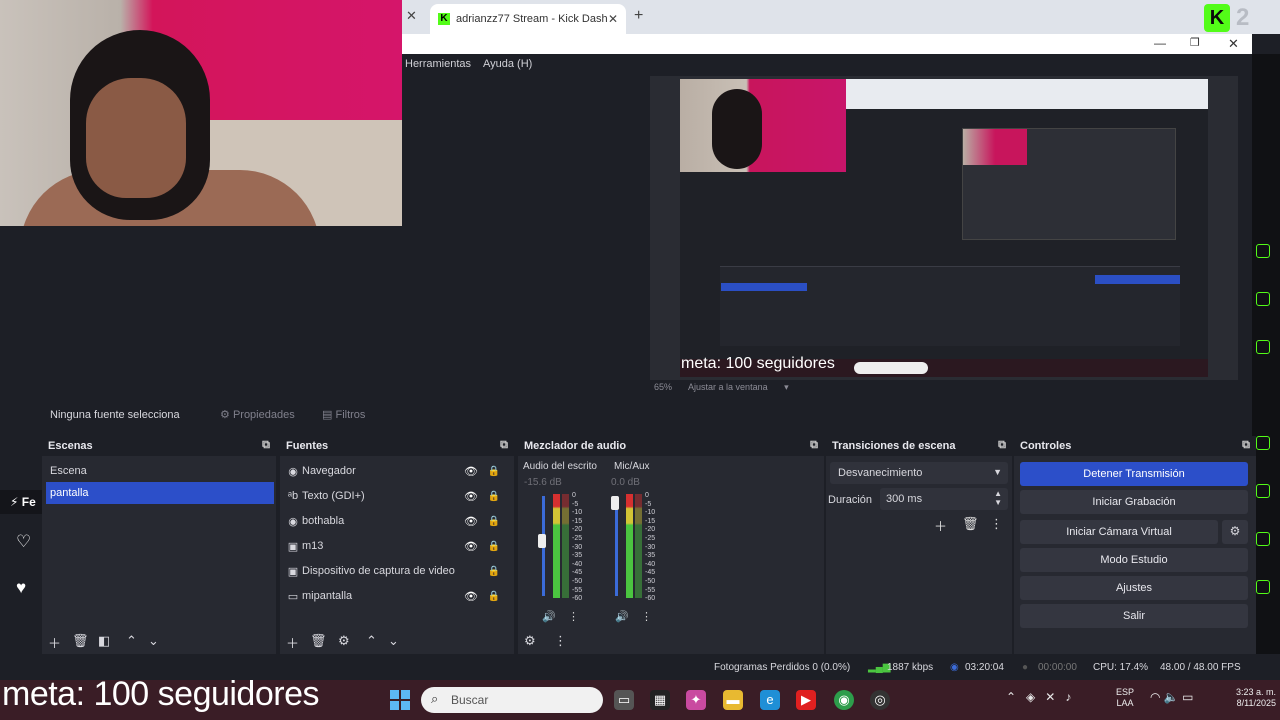 This screenshot has width=1280, height=720. I want to click on fit-window-select: Ajustar a la ventana, so click(728, 387).